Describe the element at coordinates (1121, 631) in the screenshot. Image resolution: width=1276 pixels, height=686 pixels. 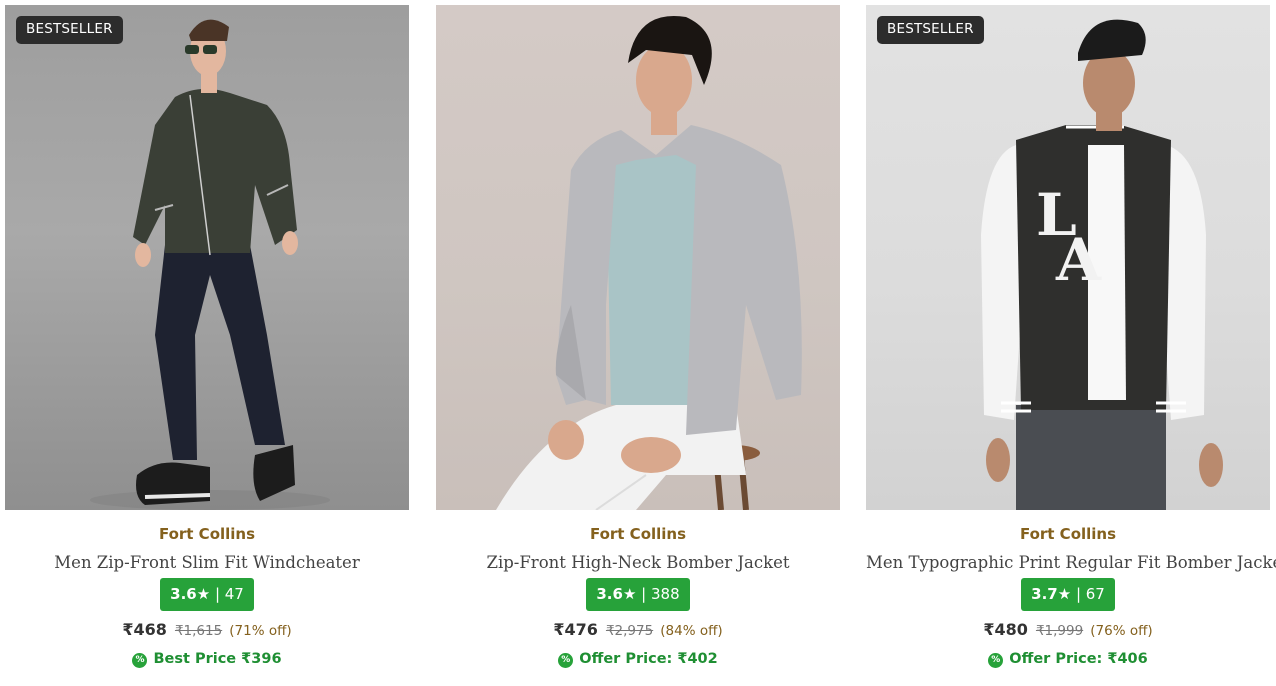
I see `discount-percent: (76% off)` at that location.